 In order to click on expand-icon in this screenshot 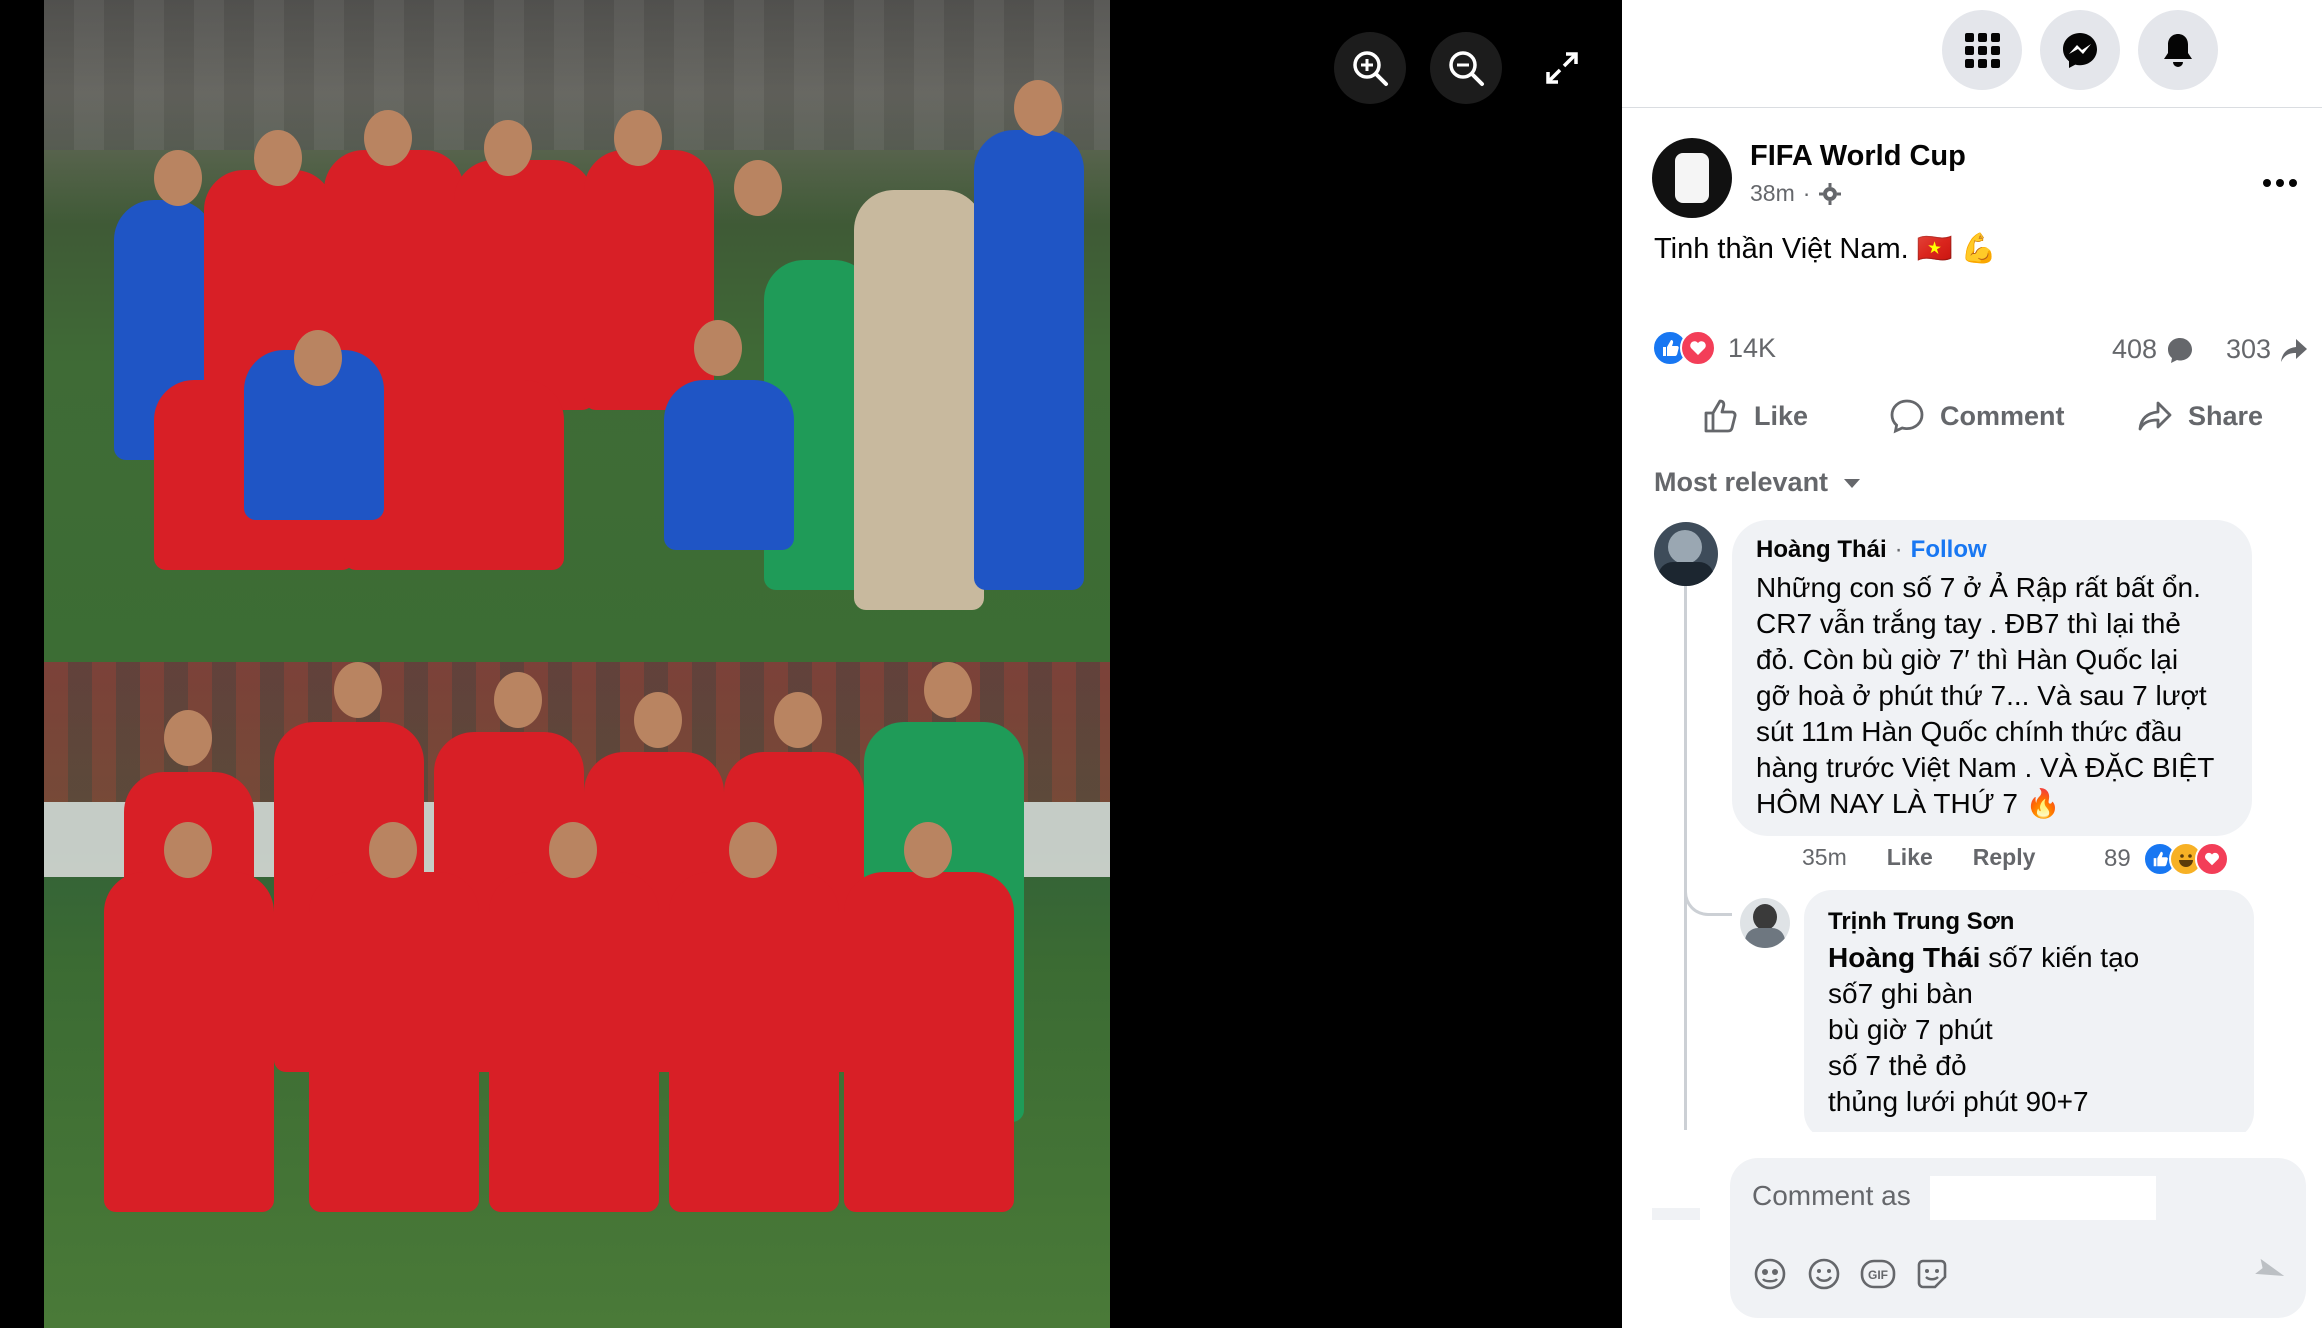, I will do `click(1562, 68)`.